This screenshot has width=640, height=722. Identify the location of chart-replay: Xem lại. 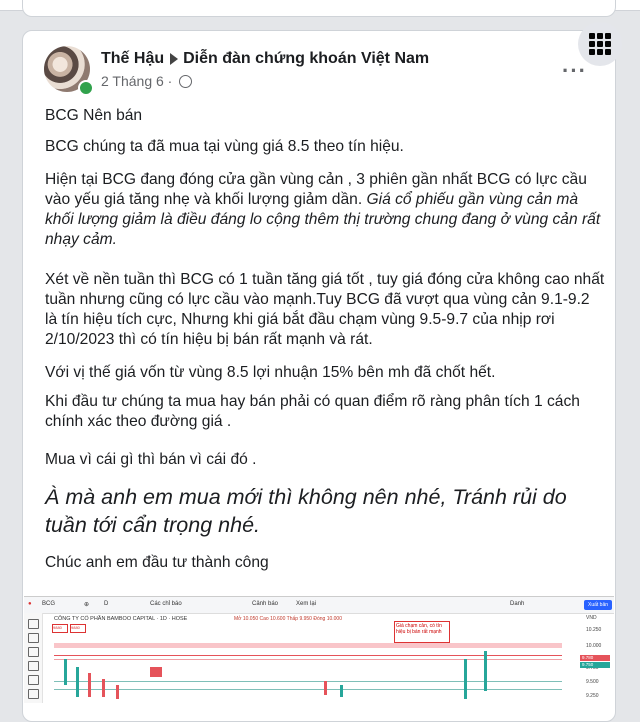
(306, 604).